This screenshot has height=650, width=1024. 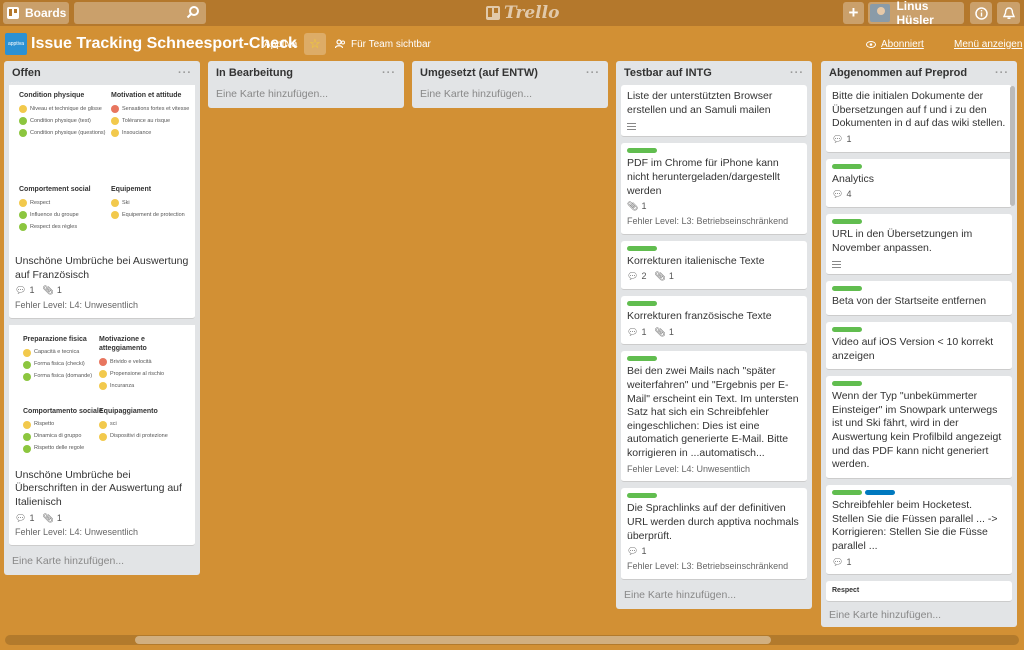 I want to click on boards-button: Boards, so click(x=36, y=13).